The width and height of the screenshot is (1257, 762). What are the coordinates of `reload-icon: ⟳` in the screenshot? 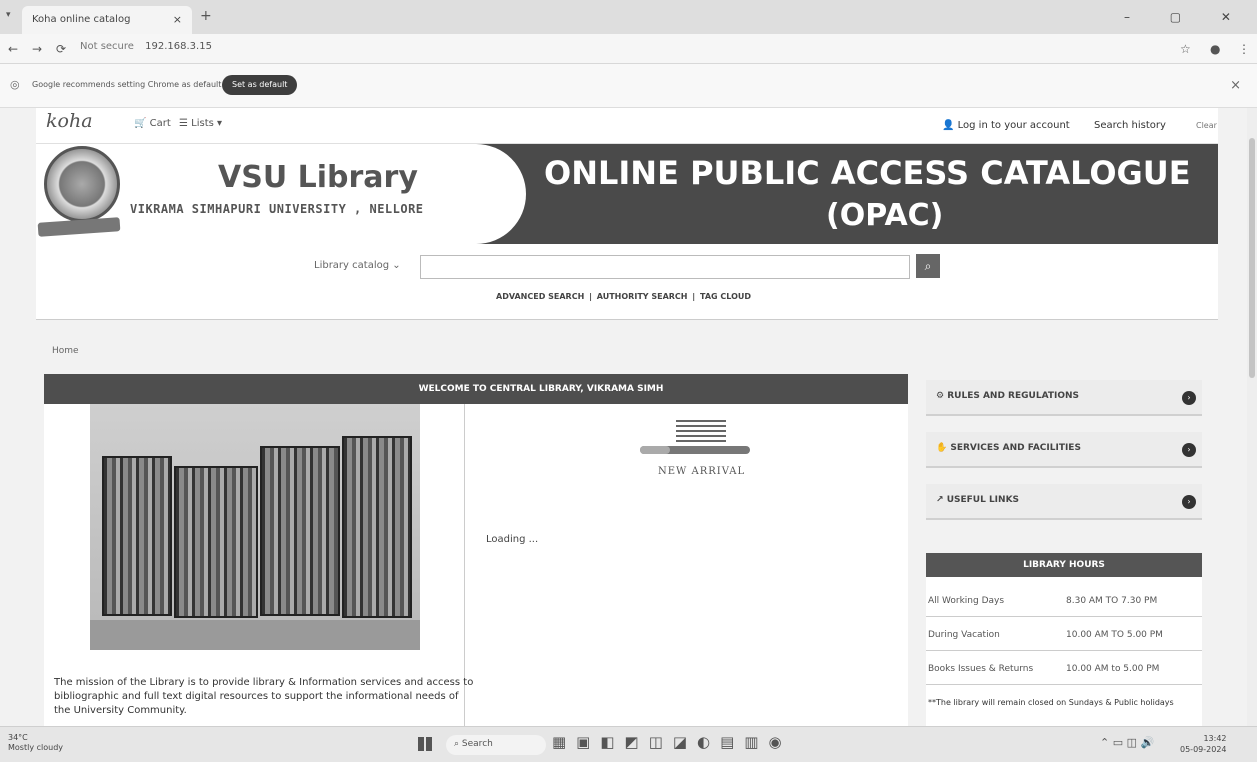 It's located at (61, 49).